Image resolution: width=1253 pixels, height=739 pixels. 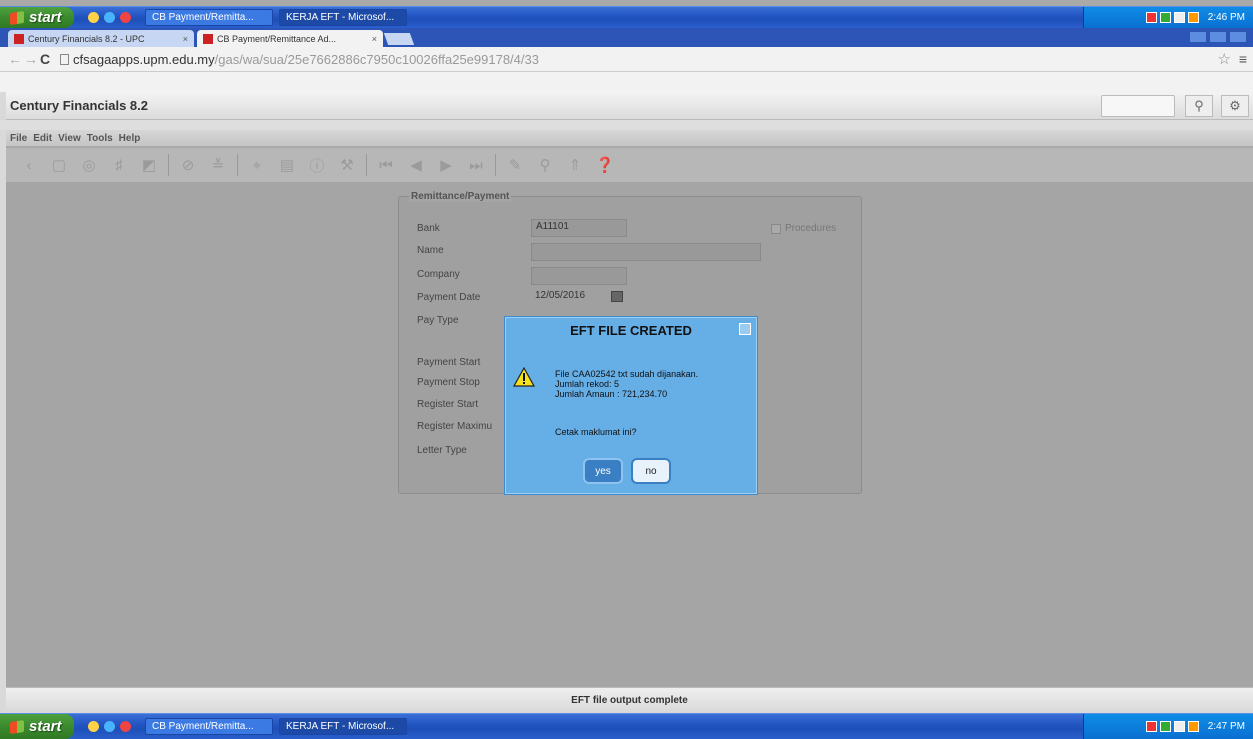 I want to click on new-tab-button, so click(x=399, y=39).